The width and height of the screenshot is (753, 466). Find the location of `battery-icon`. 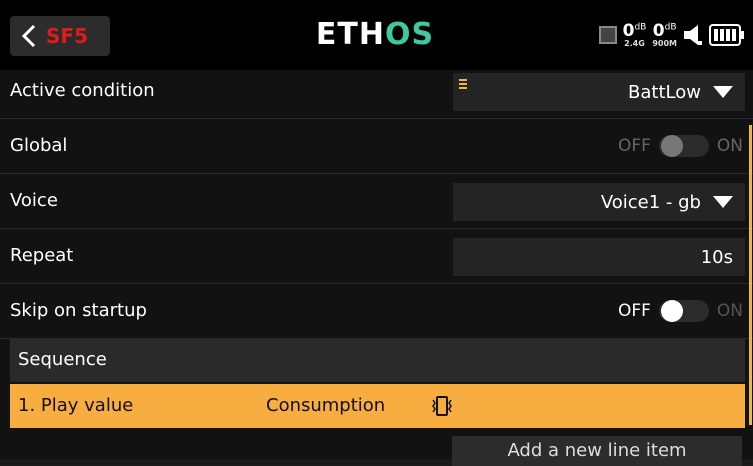

battery-icon is located at coordinates (726, 35).